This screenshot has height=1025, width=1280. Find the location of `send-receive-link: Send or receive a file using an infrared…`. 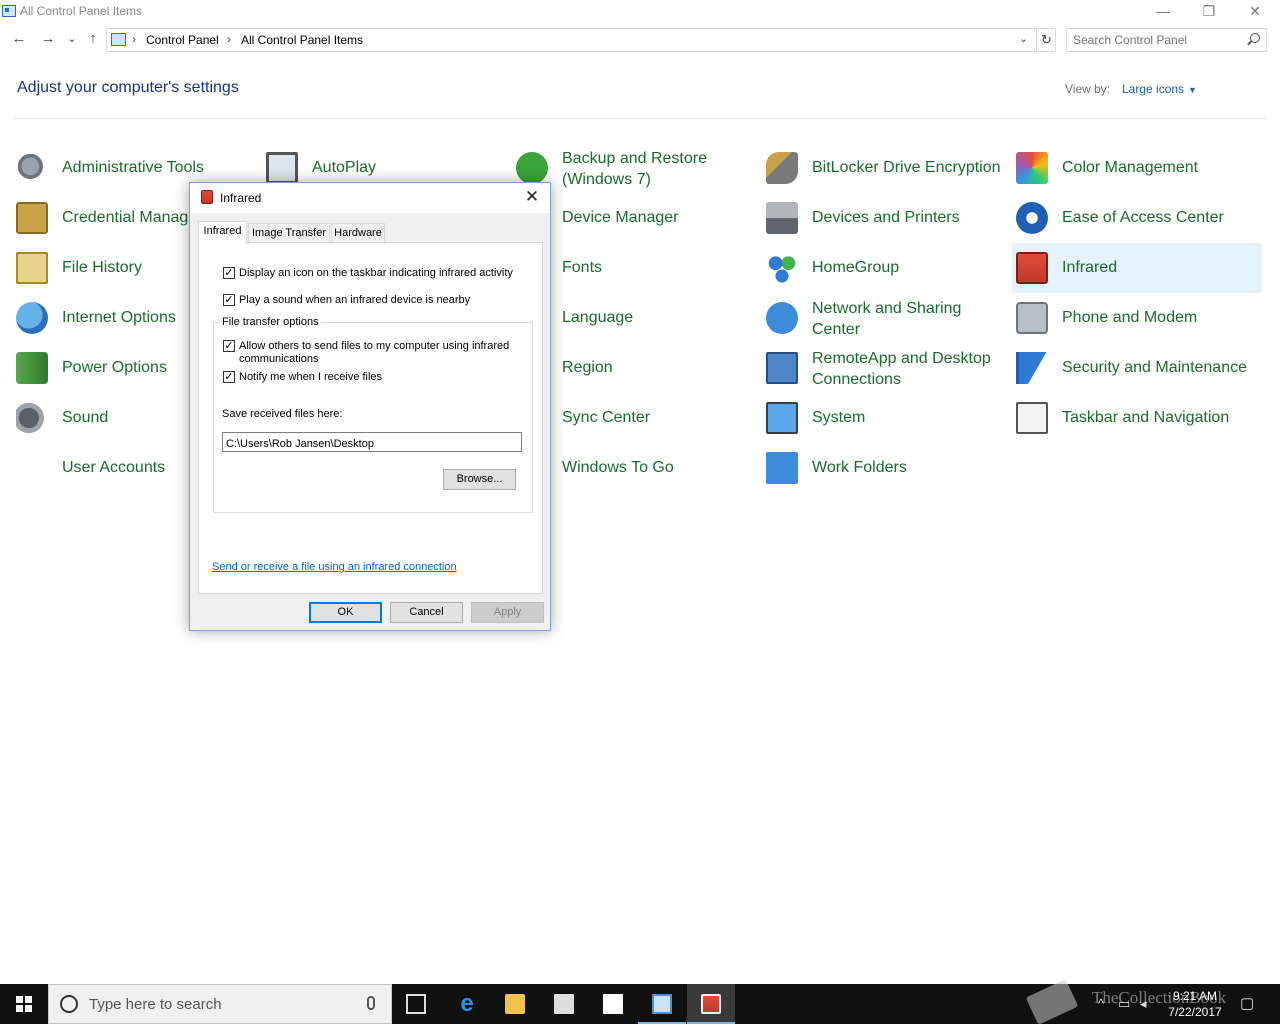

send-receive-link: Send or receive a file using an infrared… is located at coordinates (334, 567).